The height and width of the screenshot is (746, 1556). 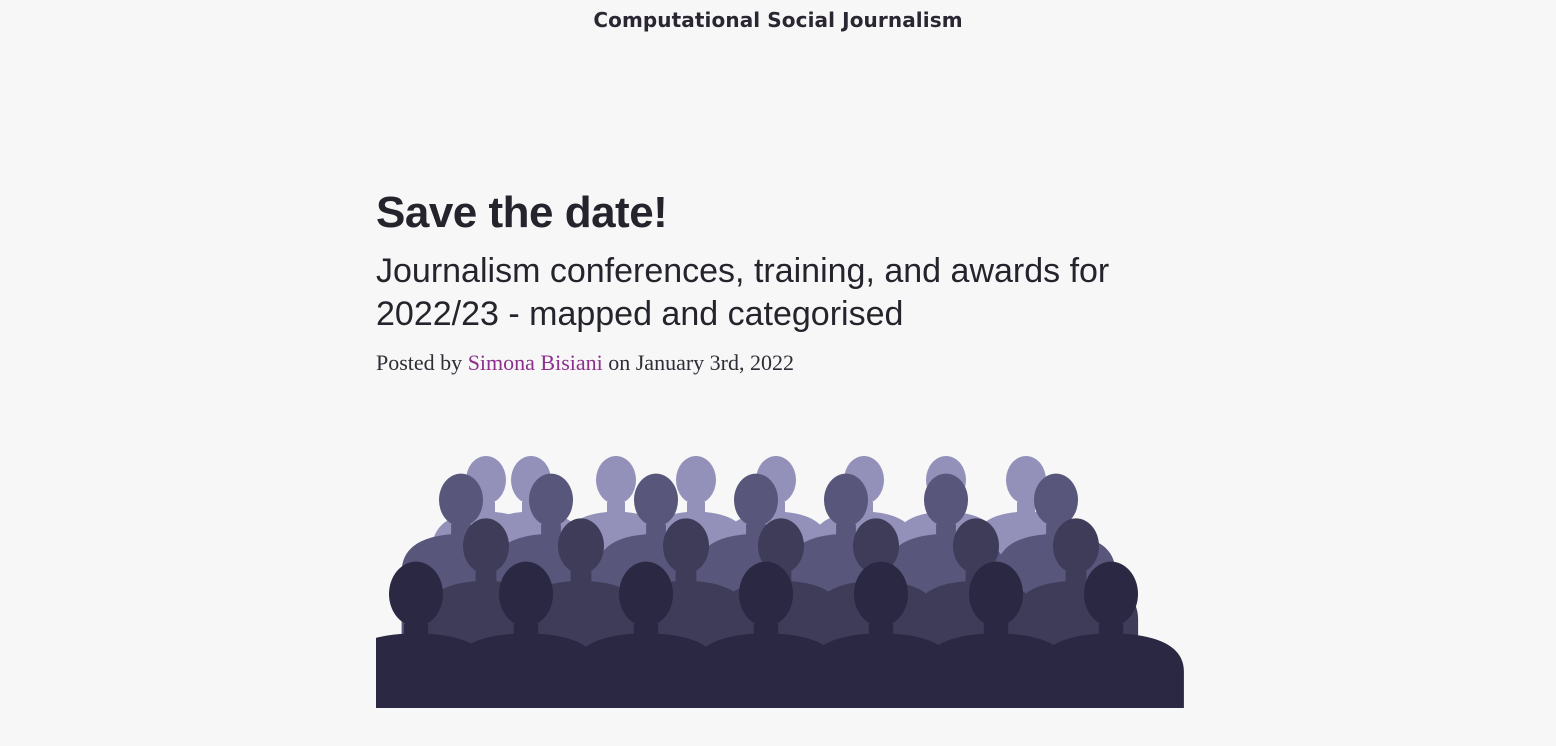 I want to click on author-link: Simona Bisiani, so click(x=535, y=362).